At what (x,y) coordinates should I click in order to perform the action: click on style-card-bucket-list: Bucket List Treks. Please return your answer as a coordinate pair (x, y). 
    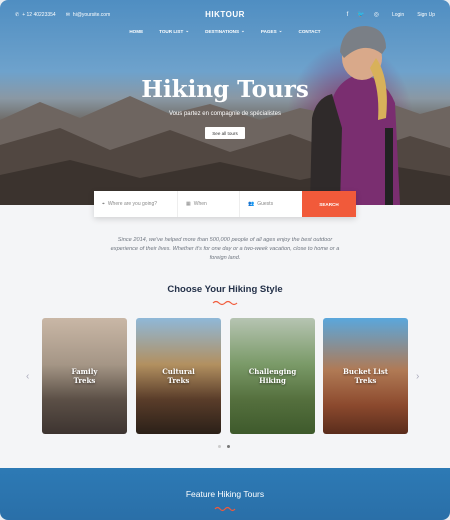
    Looking at the image, I should click on (365, 376).